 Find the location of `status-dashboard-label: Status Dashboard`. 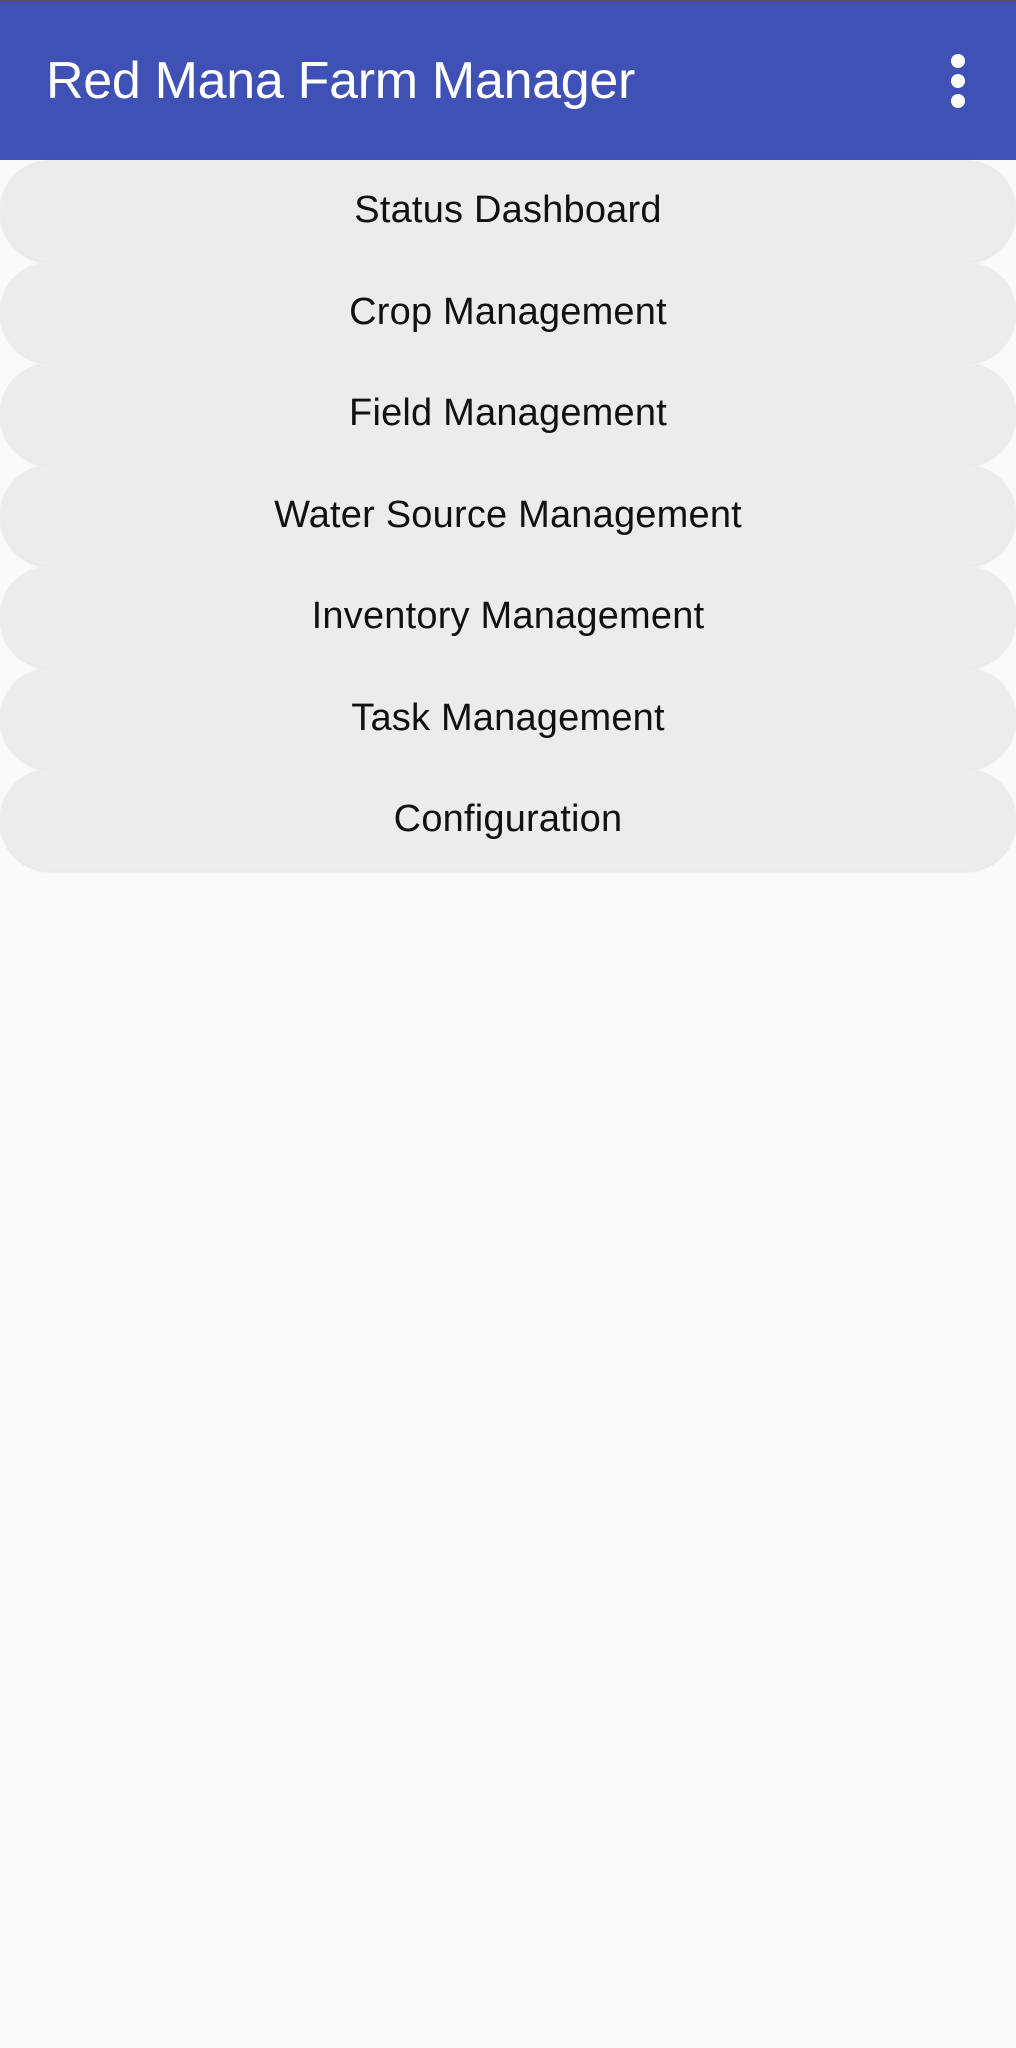

status-dashboard-label: Status Dashboard is located at coordinates (508, 210).